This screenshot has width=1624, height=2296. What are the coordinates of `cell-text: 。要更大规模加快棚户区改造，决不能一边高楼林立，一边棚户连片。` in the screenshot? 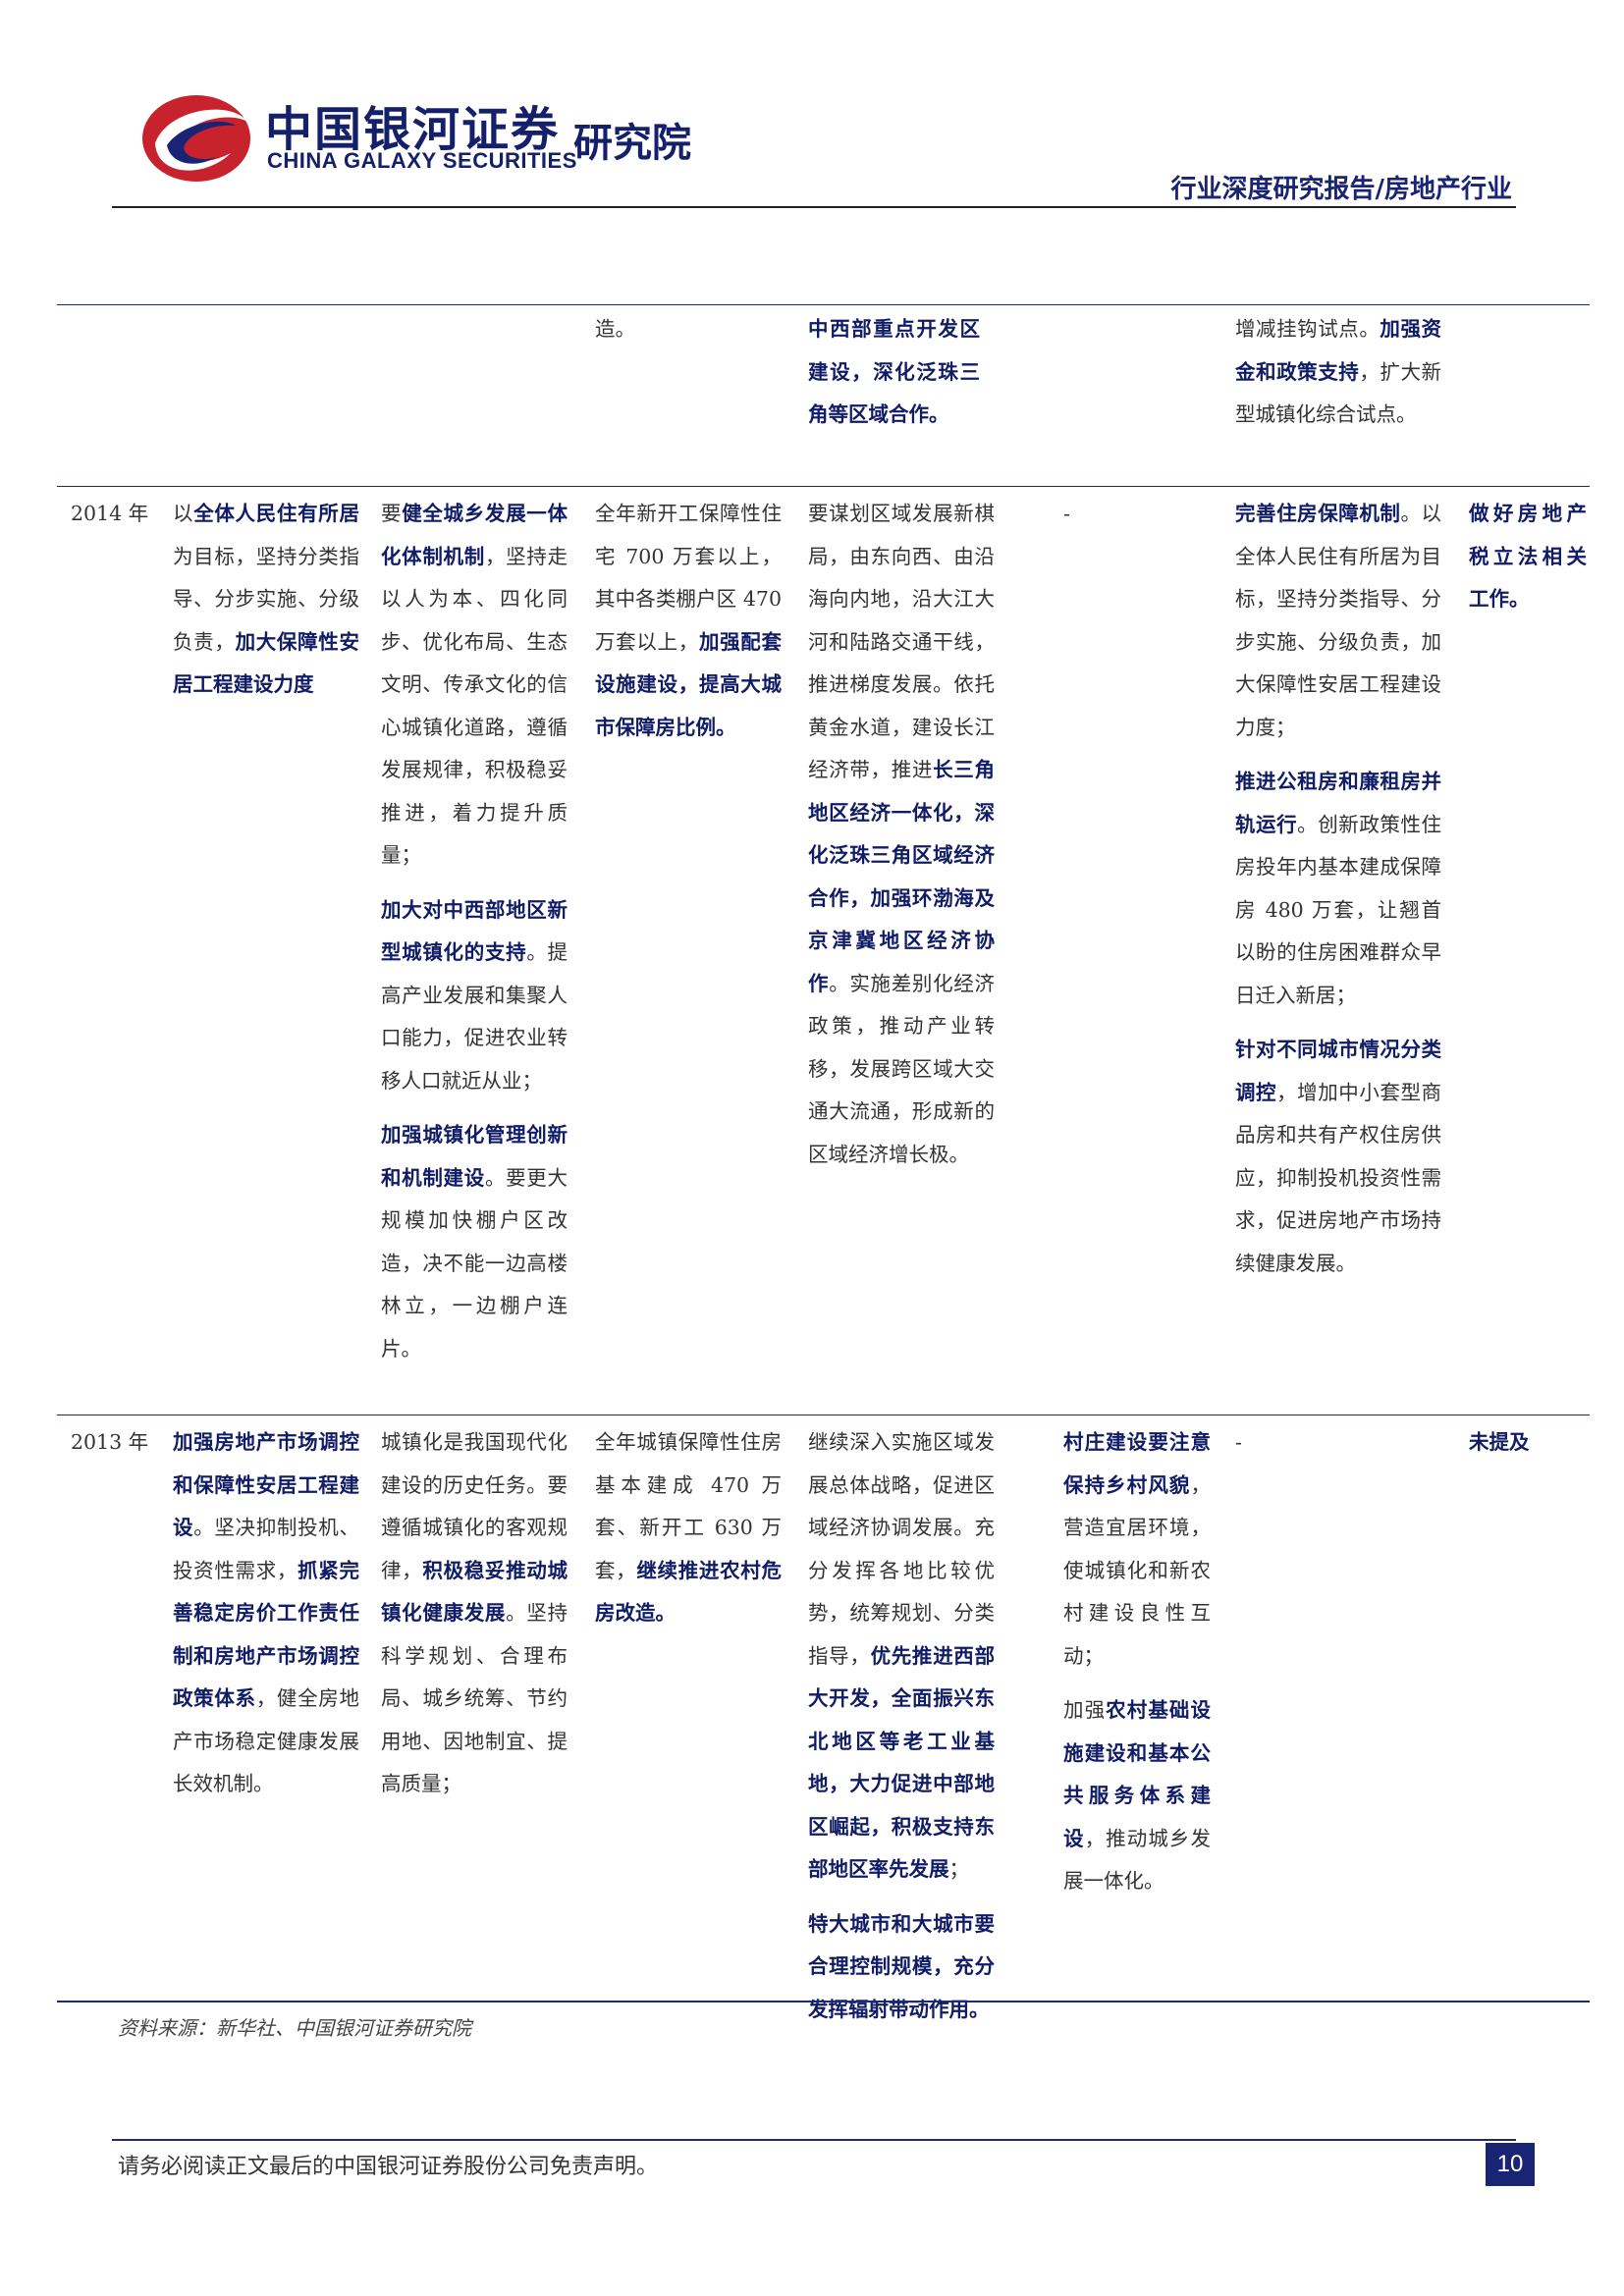 It's located at (474, 1263).